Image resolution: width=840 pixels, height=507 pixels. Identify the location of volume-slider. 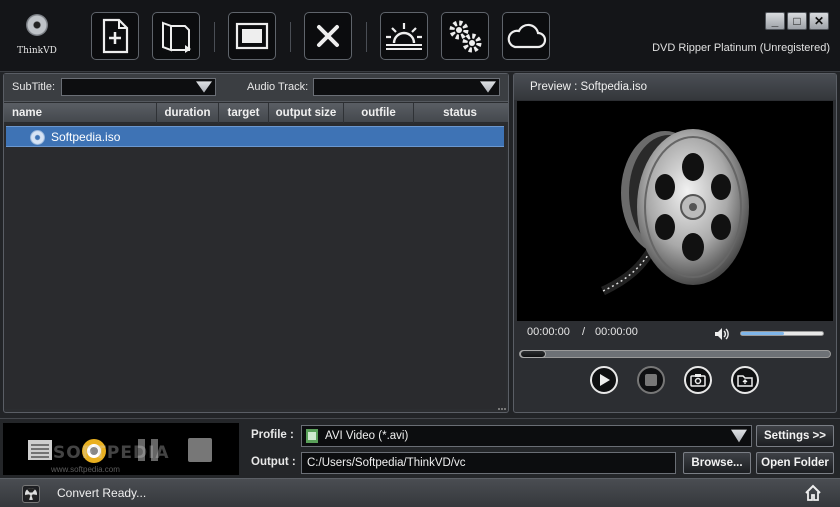
(782, 333).